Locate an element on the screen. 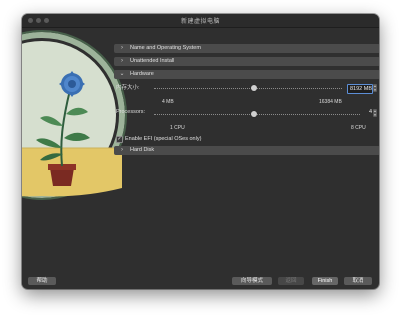 Image resolution: width=400 pixels, height=318 pixels. memory-max-label: 16384 MB is located at coordinates (330, 102).